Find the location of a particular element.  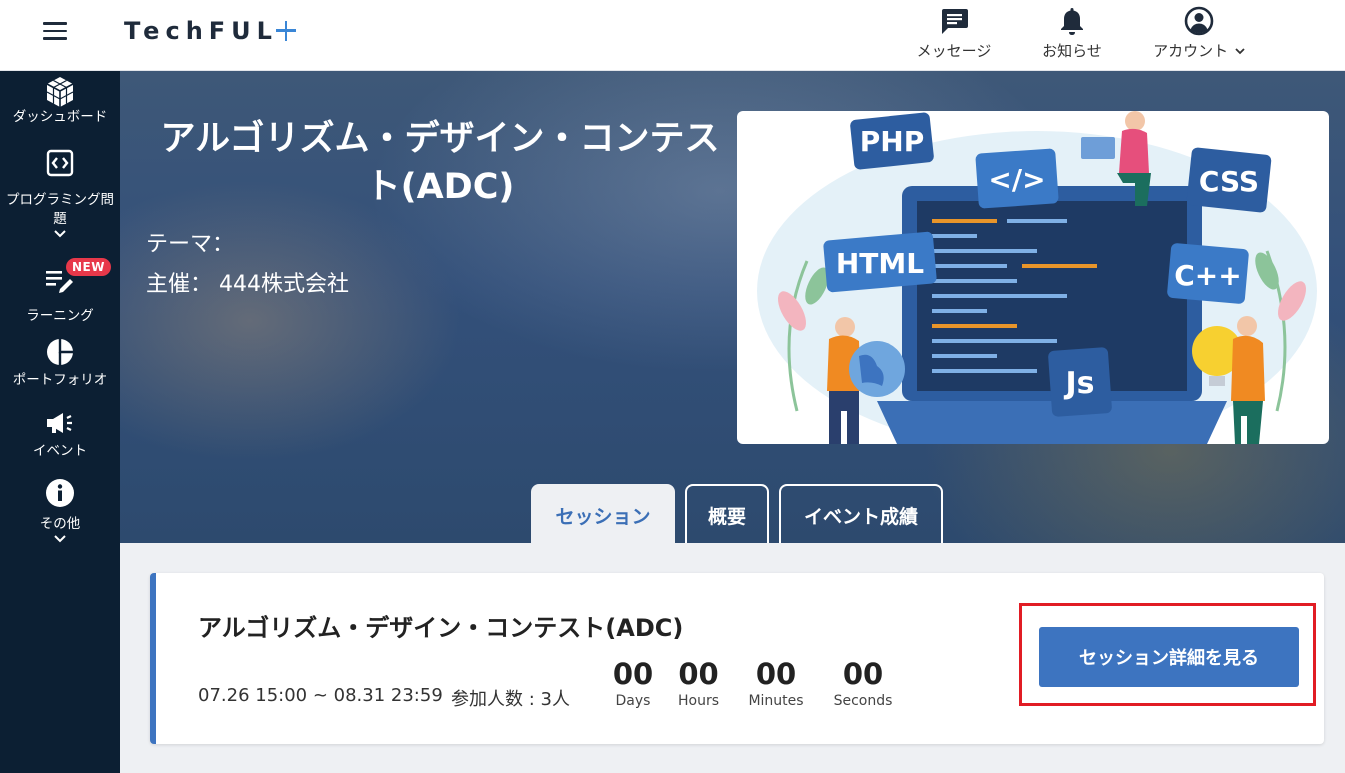

messages-label: メッセージ is located at coordinates (954, 51).